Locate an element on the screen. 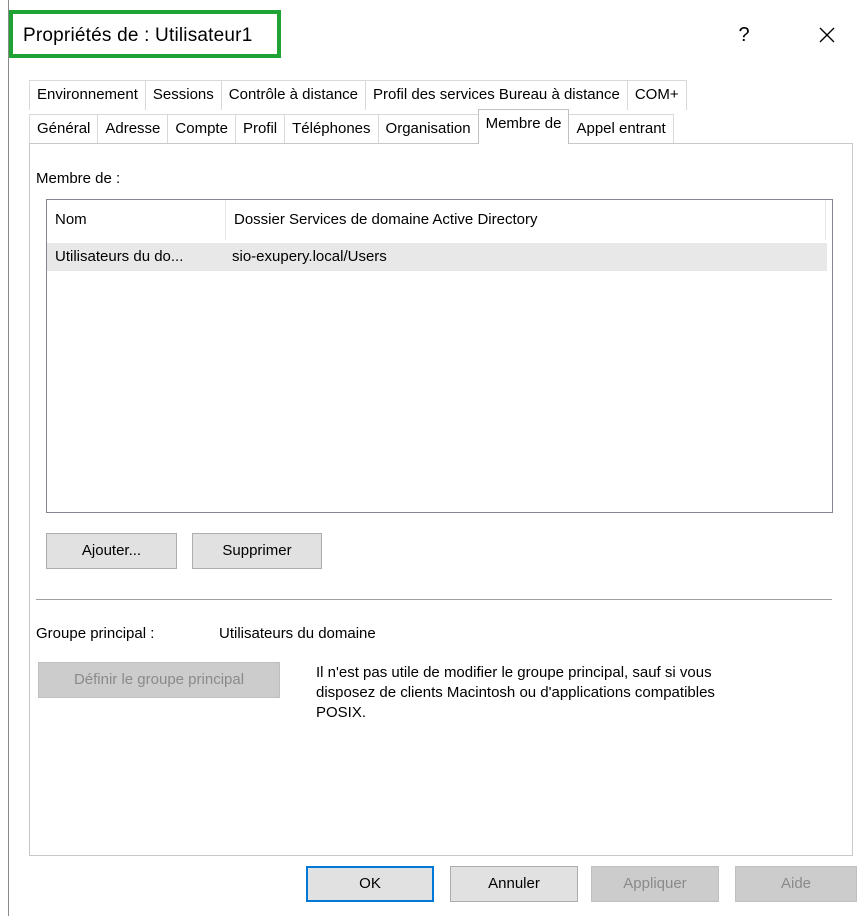 This screenshot has height=916, width=862. close-icon is located at coordinates (827, 35).